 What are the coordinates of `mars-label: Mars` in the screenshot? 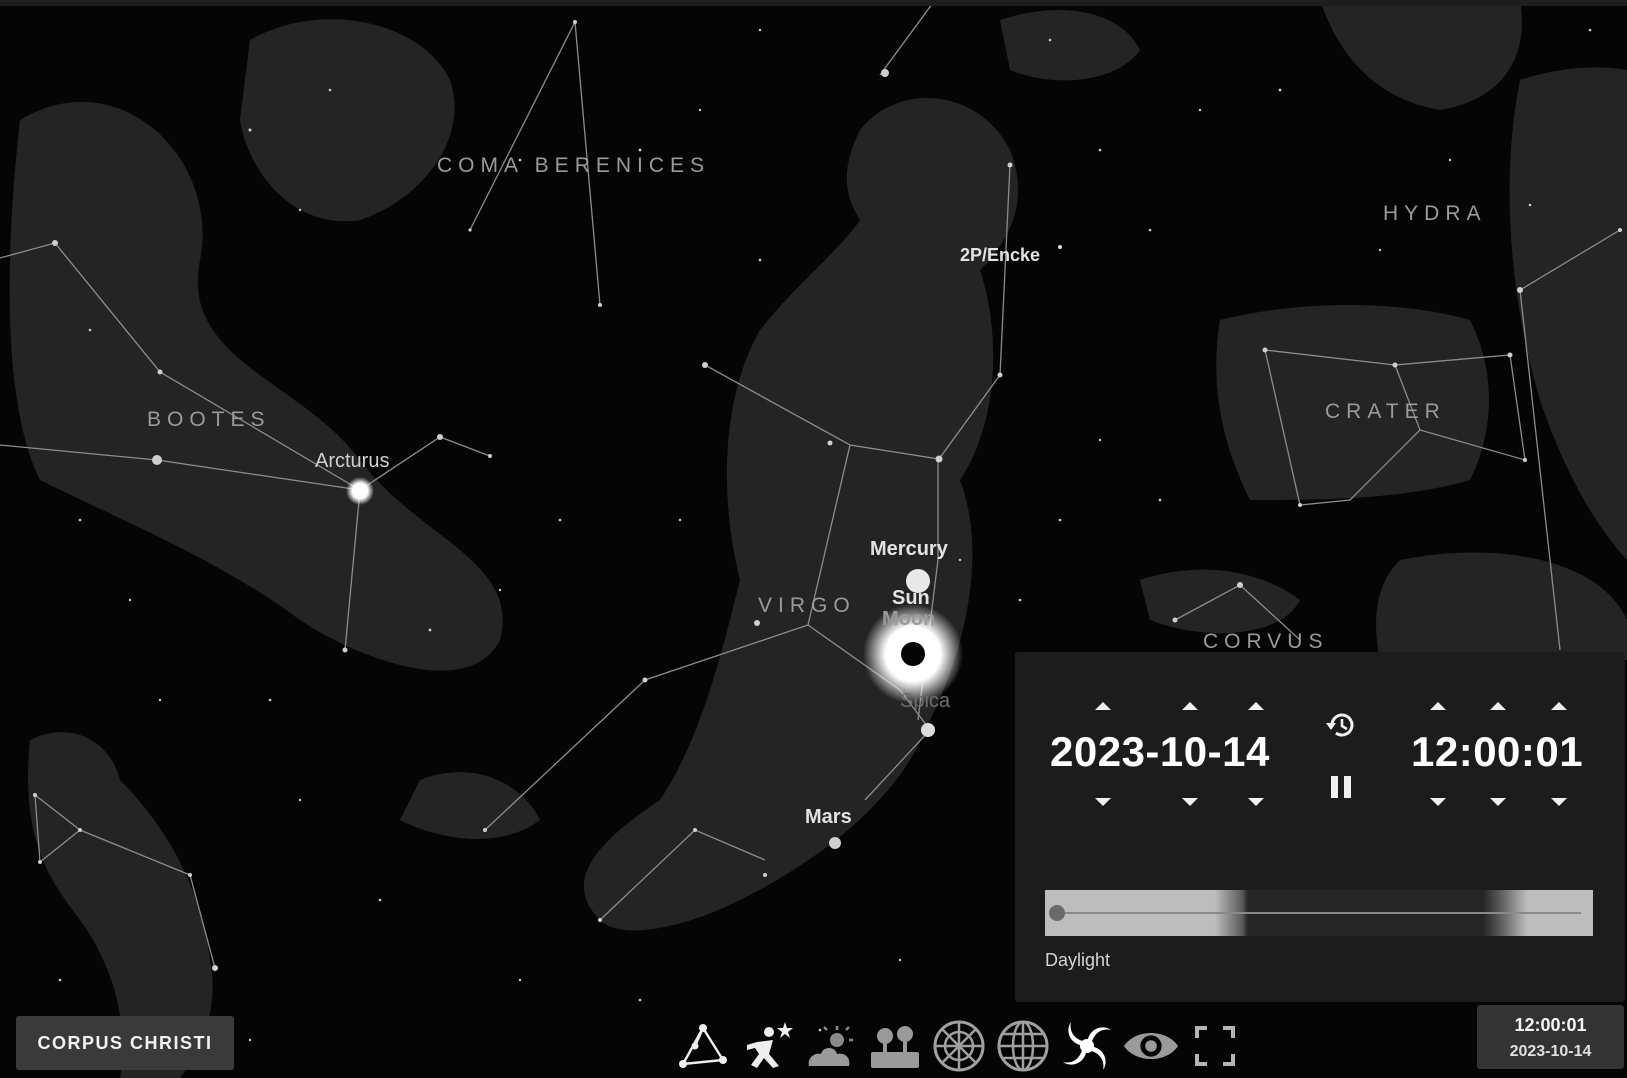 It's located at (828, 817).